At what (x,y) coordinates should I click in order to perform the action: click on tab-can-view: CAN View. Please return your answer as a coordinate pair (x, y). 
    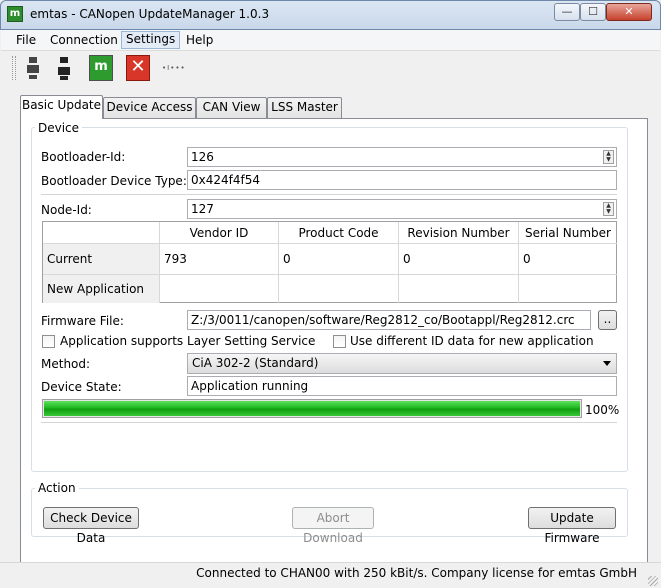
    Looking at the image, I should click on (231, 107).